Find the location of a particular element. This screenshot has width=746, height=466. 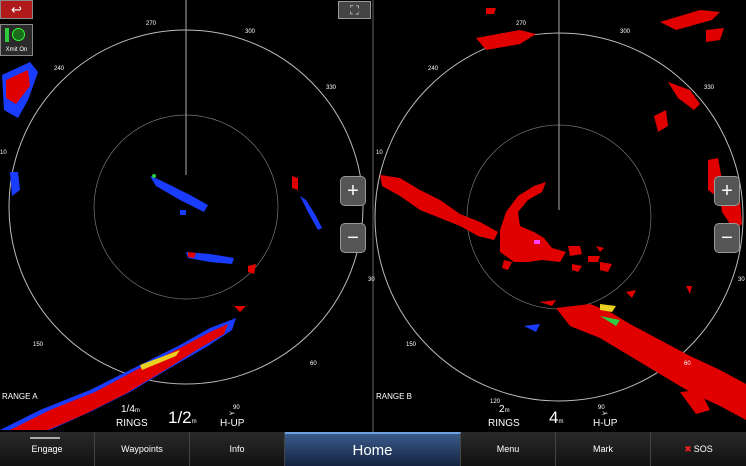

right-bearing-240: 240 is located at coordinates (433, 69).